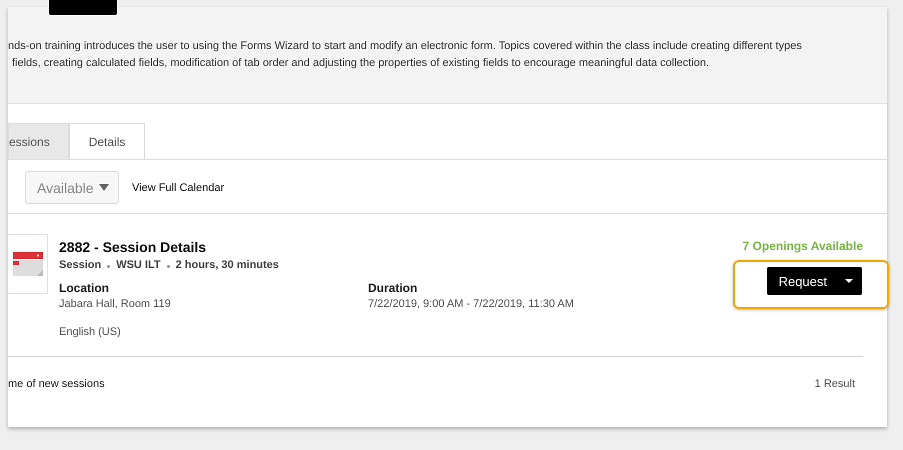  I want to click on description-text: fields, creating calculated fields, modification of tab order and adjusting the properties of existing fields to encourage meaningful data collection., so click(360, 63).